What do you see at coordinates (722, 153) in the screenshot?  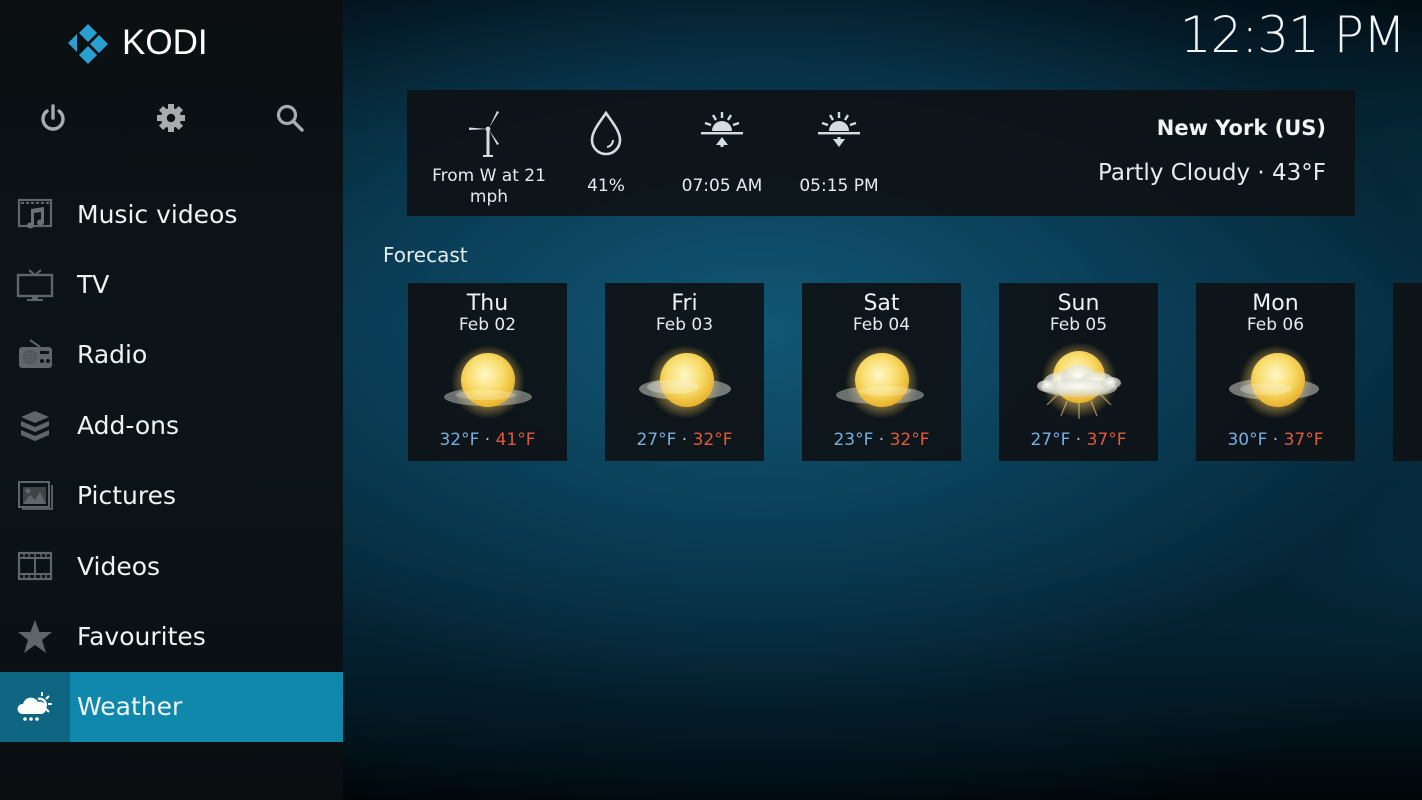 I see `sunrise-info: 07:05 AM` at bounding box center [722, 153].